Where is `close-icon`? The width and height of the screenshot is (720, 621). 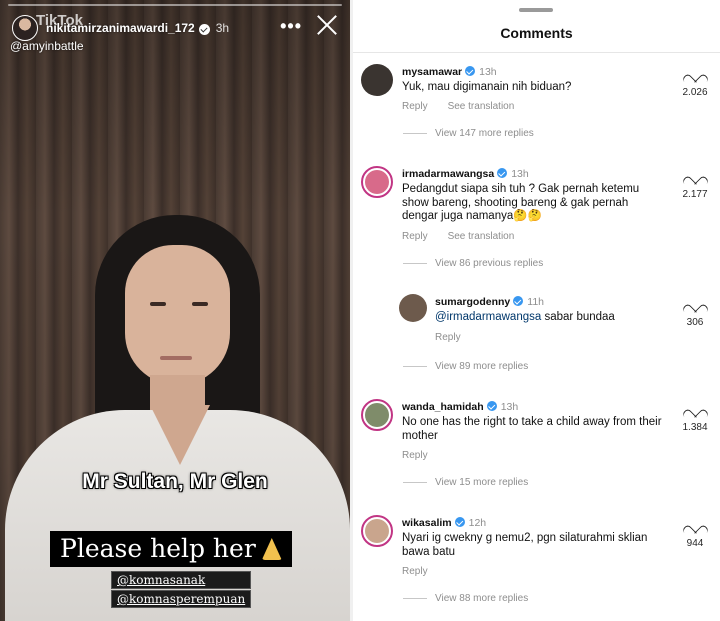
close-icon is located at coordinates (327, 25).